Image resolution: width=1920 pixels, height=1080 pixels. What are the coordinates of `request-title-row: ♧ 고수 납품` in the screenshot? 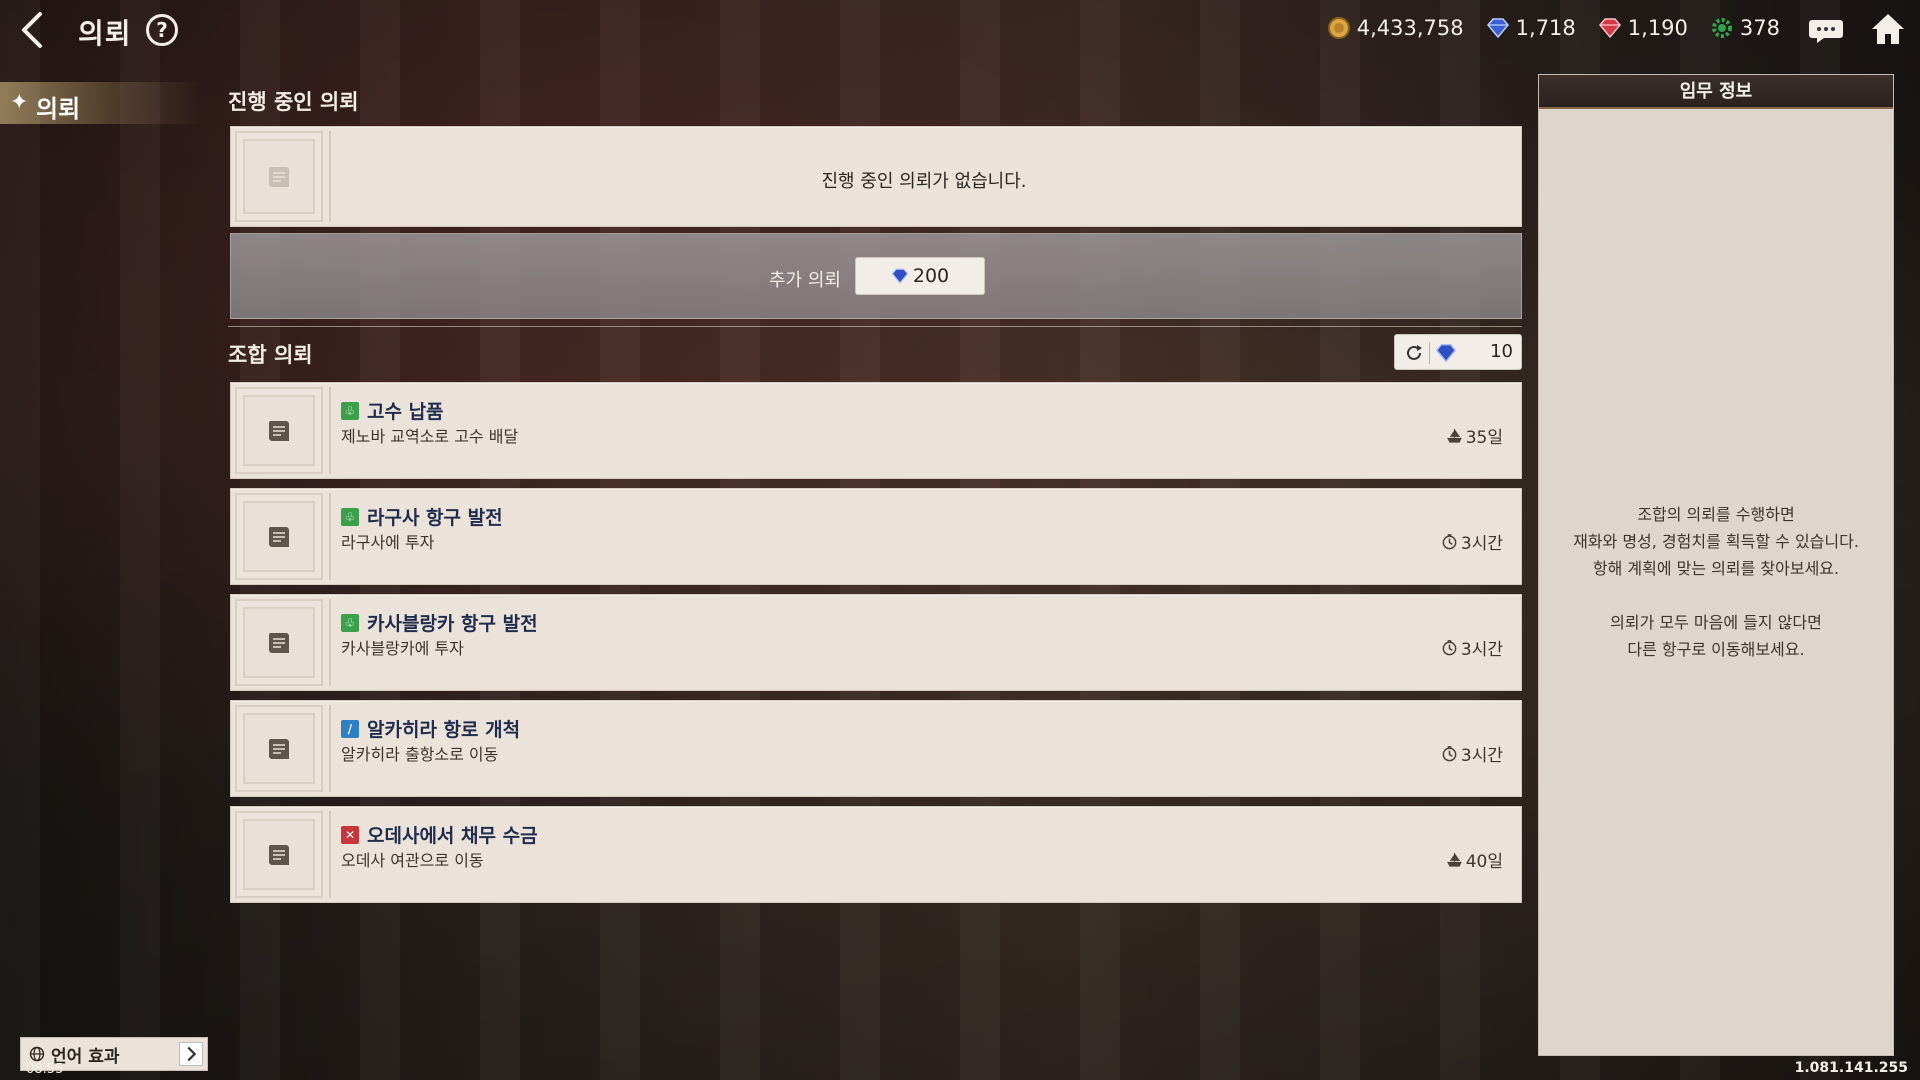 It's located at (392, 410).